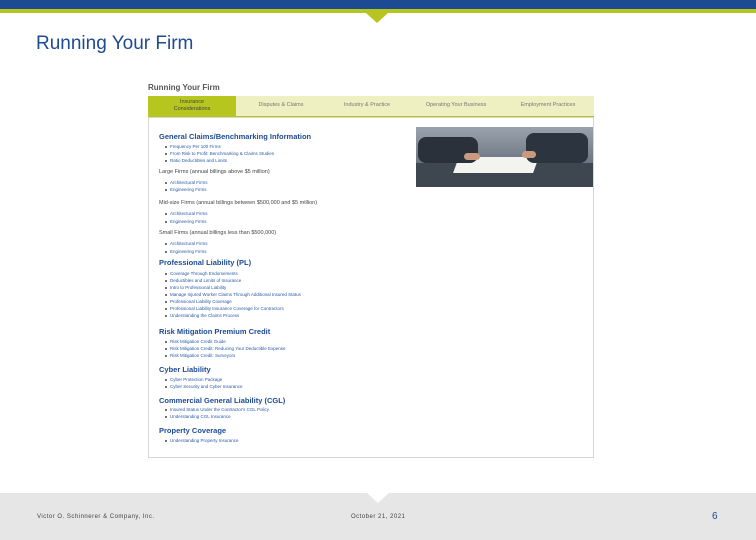  Describe the element at coordinates (186, 189) in the screenshot. I see `link-large-engineering: Engineering Firms` at that location.